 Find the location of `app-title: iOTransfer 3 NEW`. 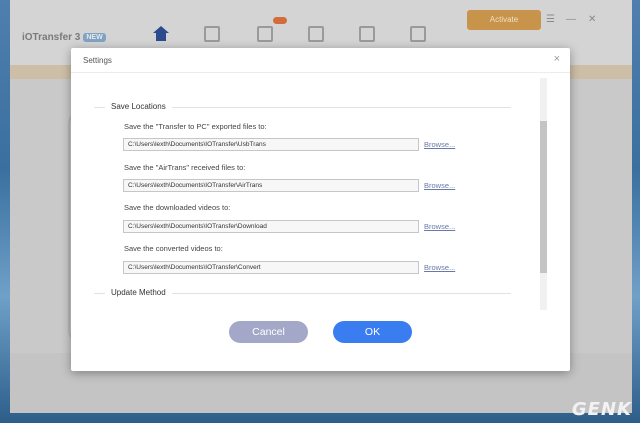

app-title: iOTransfer 3 NEW is located at coordinates (64, 37).